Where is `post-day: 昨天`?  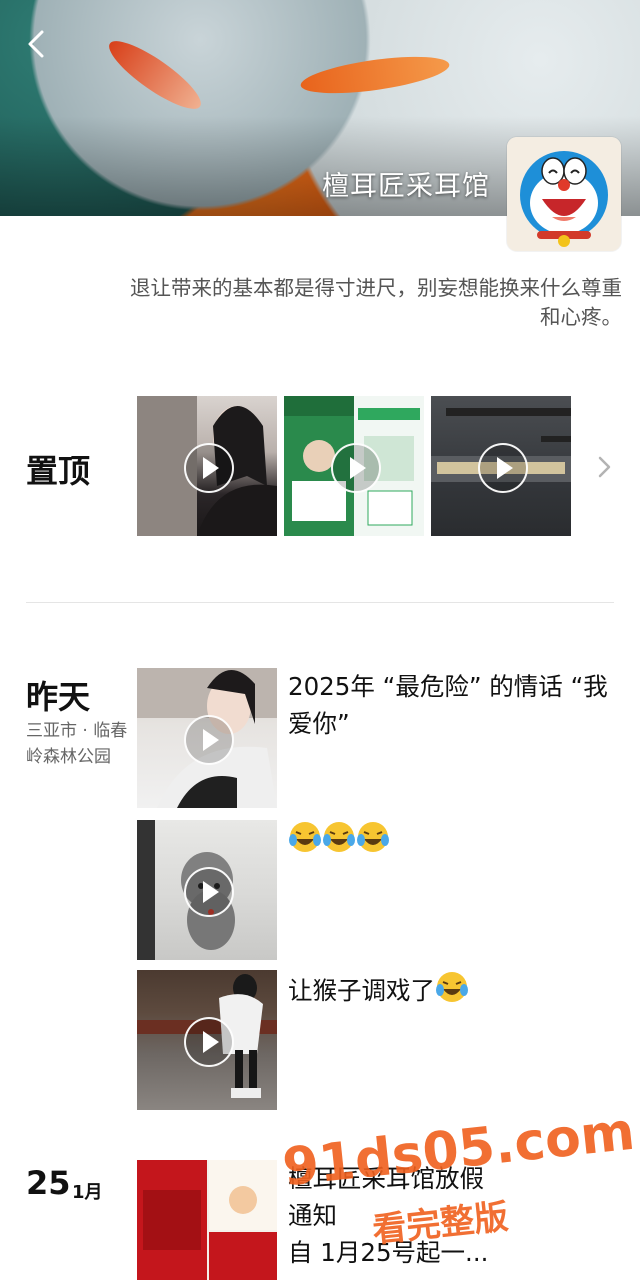
post-day: 昨天 is located at coordinates (58, 697).